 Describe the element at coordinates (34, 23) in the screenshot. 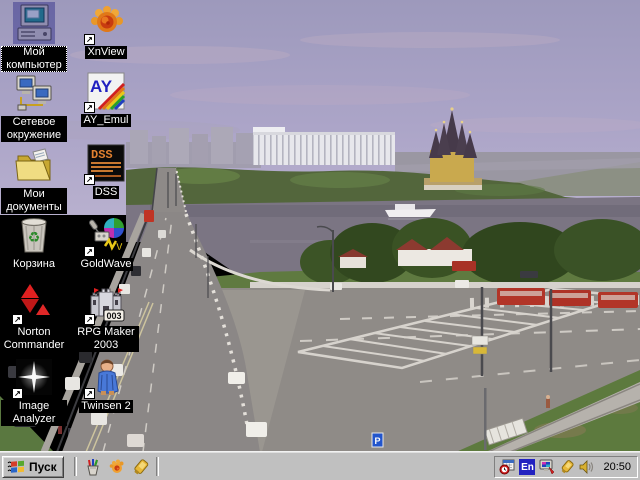

I see `my-computer-icon` at that location.